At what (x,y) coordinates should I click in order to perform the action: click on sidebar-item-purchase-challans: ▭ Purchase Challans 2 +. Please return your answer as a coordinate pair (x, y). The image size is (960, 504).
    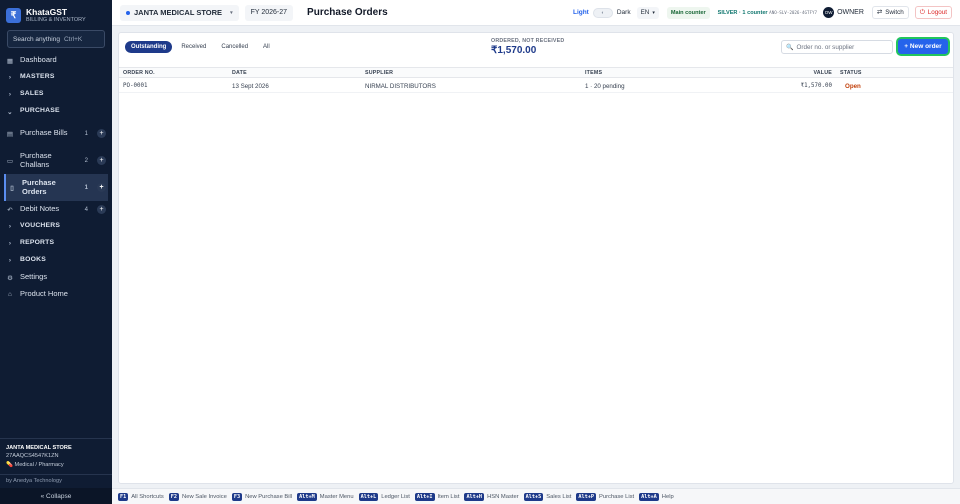
    Looking at the image, I should click on (56, 160).